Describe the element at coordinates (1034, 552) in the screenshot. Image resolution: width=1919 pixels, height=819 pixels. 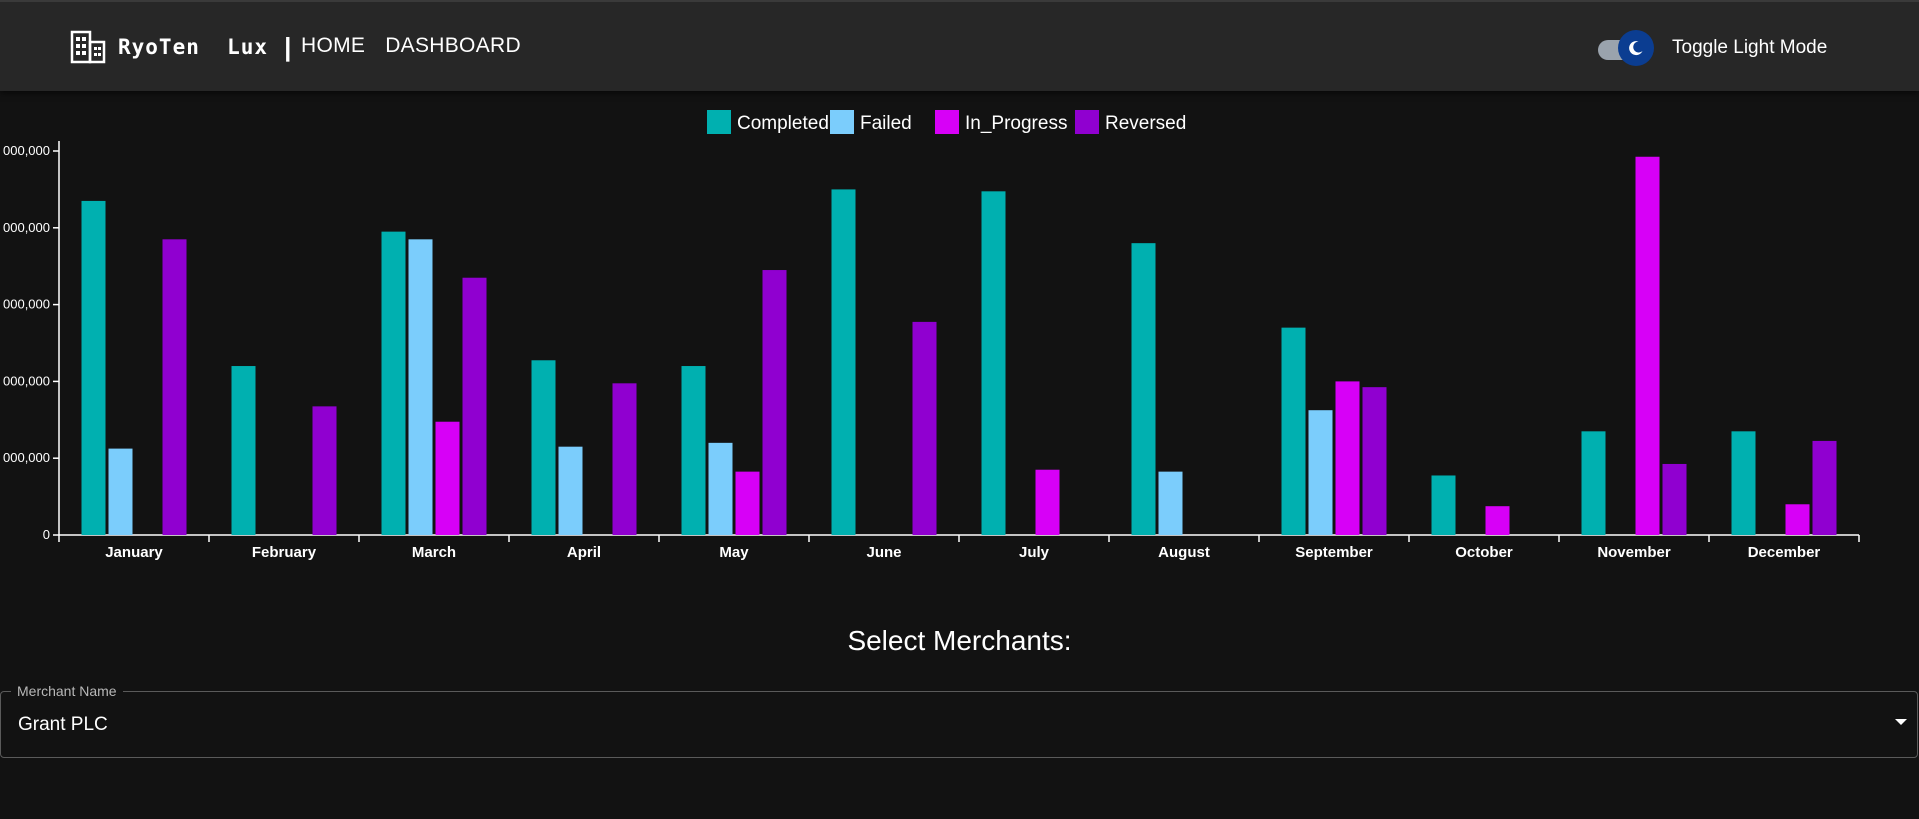
I see `x-tick-label: July` at that location.